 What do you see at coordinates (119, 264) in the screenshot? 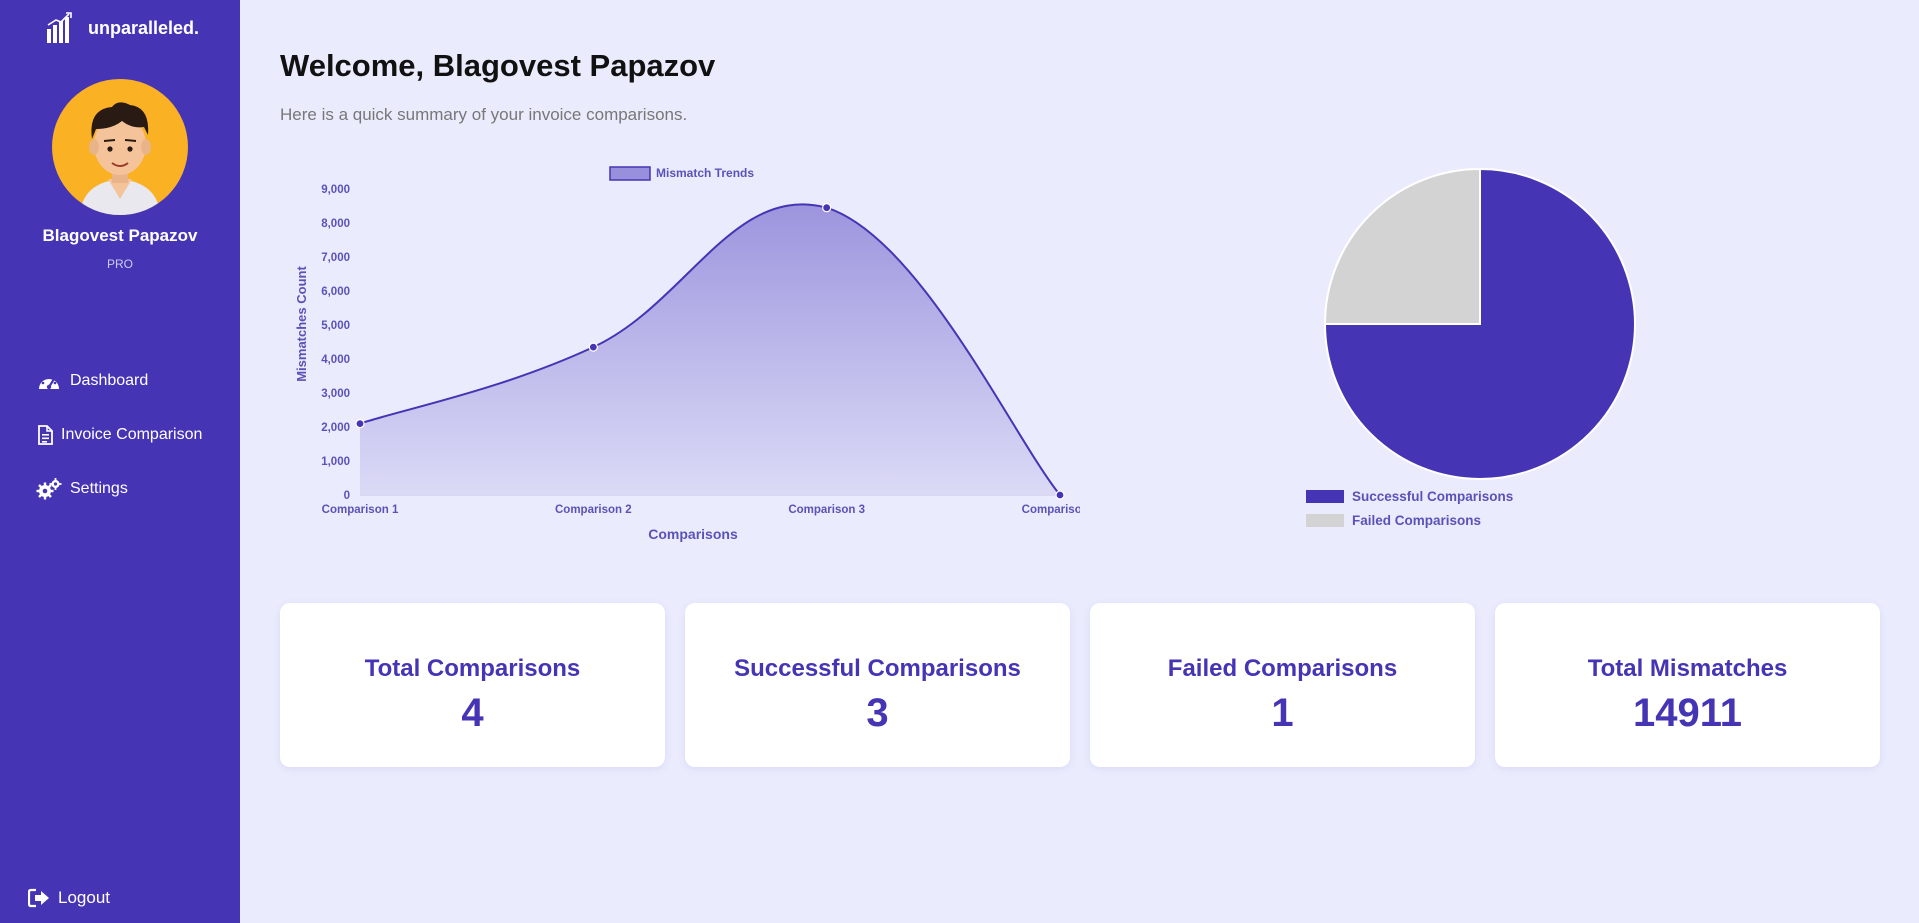
I see `user-plan-badge: PRO` at bounding box center [119, 264].